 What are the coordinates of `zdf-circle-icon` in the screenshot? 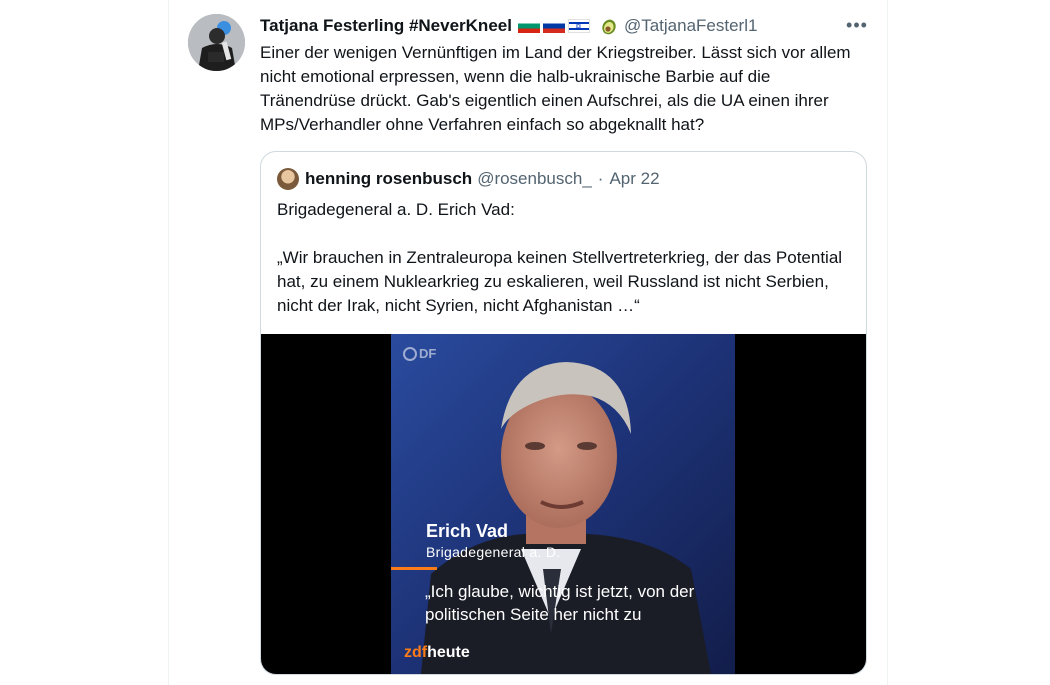 It's located at (410, 353).